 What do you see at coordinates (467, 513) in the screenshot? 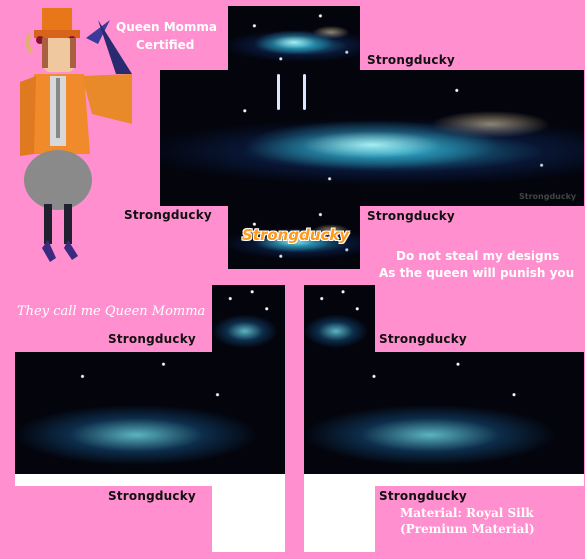
I see `material-line1: Material: Royal Silk` at bounding box center [467, 513].